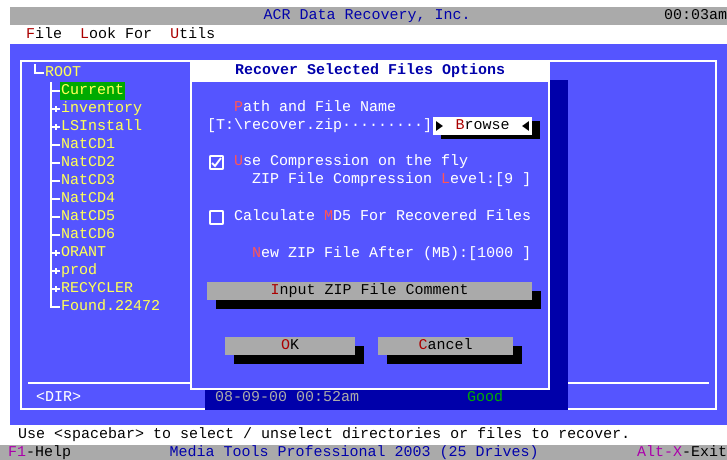  What do you see at coordinates (193, 35) in the screenshot?
I see `menu-item: Utils` at bounding box center [193, 35].